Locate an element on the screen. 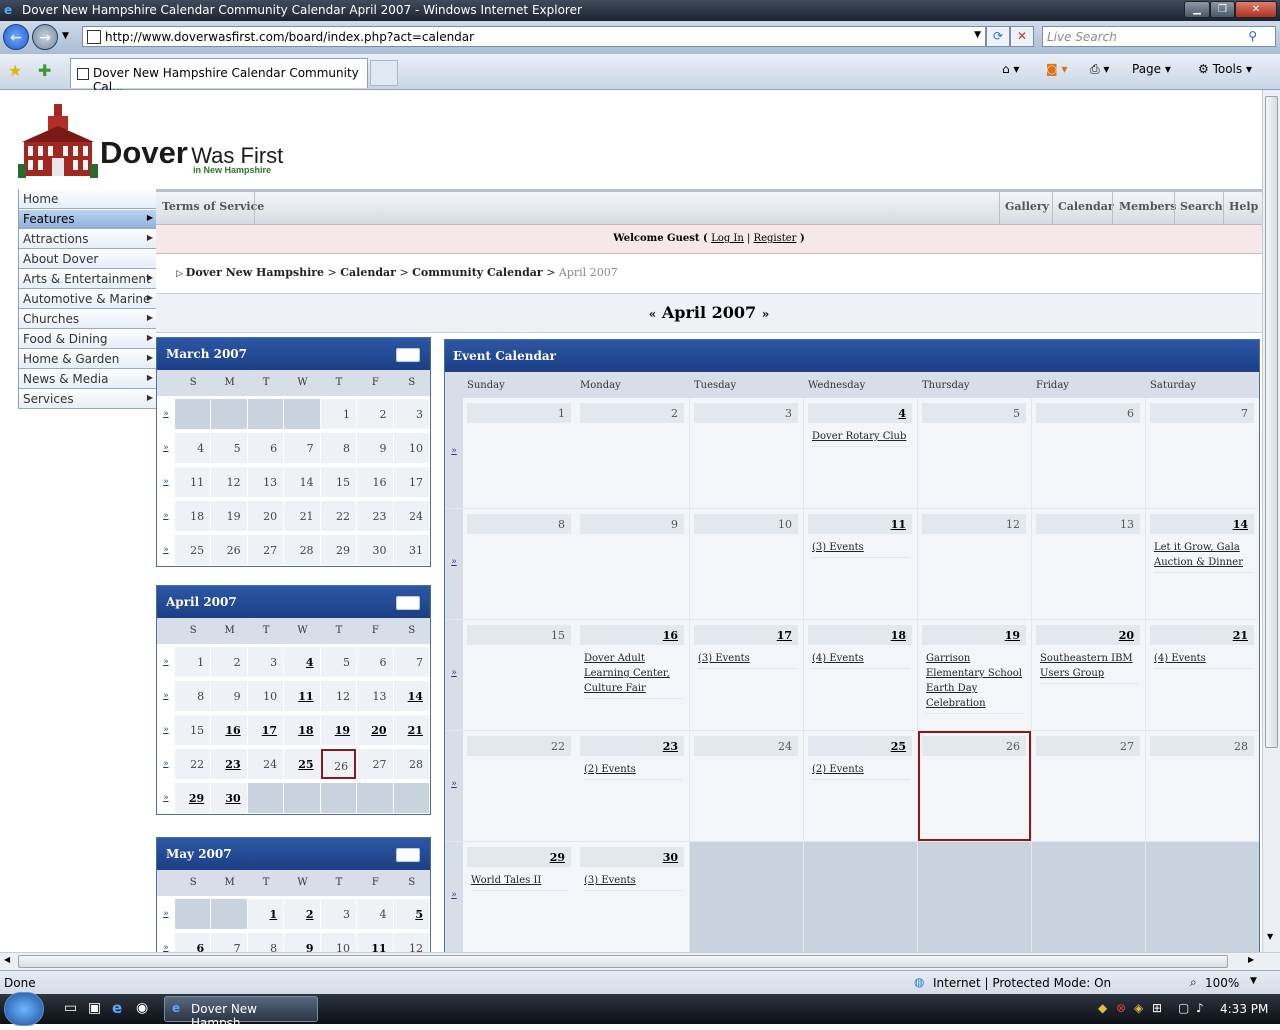  event-link: Dover Rotary Club is located at coordinates (861, 438).